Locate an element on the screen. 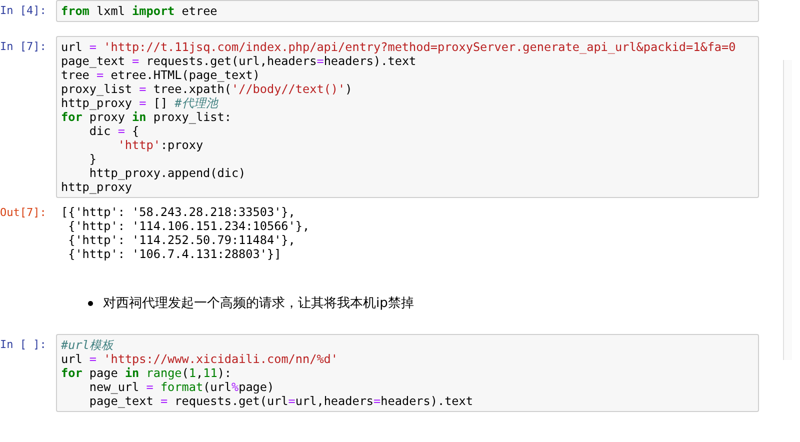 The height and width of the screenshot is (442, 800). code-cell: from lxml import etree is located at coordinates (407, 11).